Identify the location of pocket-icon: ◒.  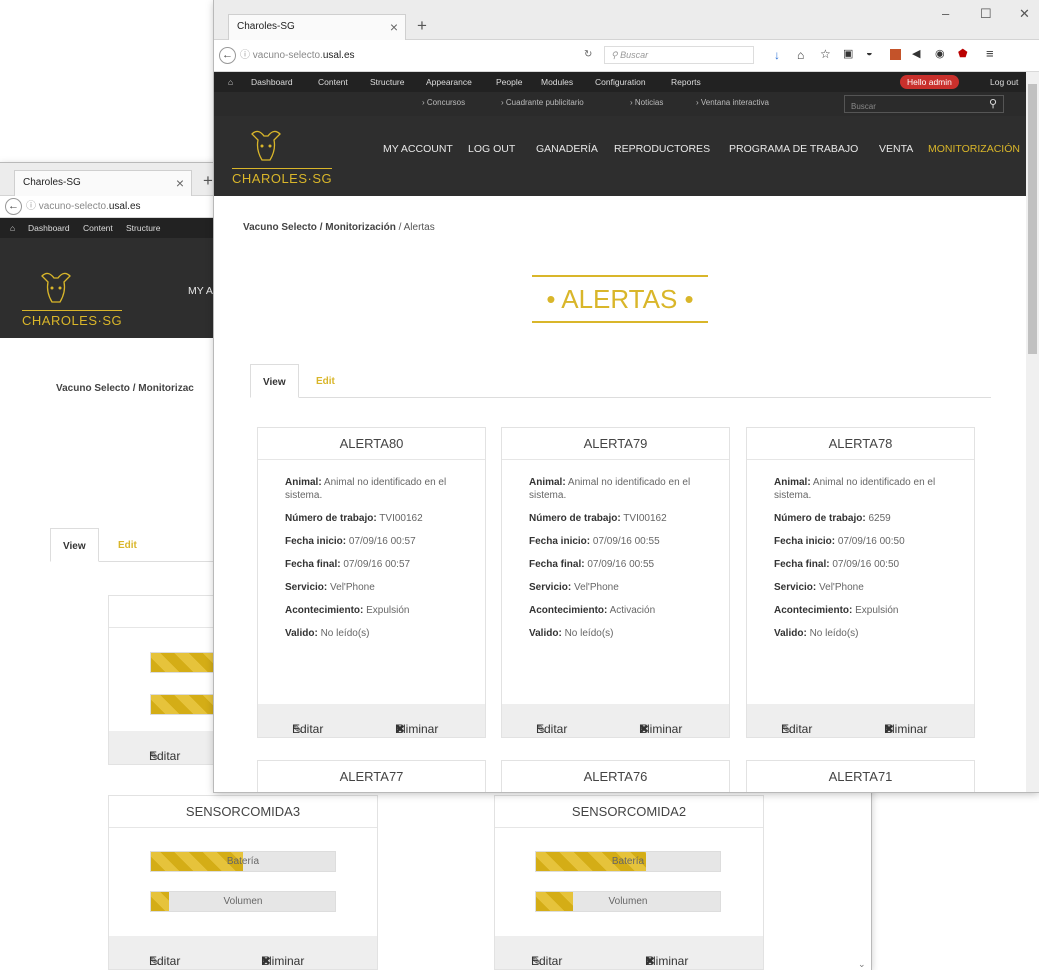
(869, 53).